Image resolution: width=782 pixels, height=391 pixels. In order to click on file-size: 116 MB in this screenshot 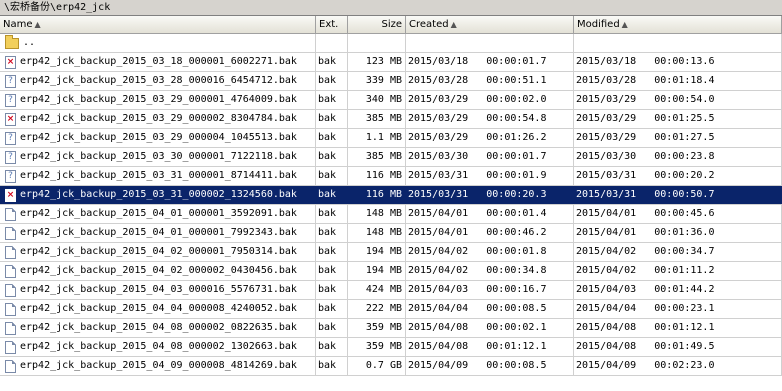, I will do `click(377, 195)`.